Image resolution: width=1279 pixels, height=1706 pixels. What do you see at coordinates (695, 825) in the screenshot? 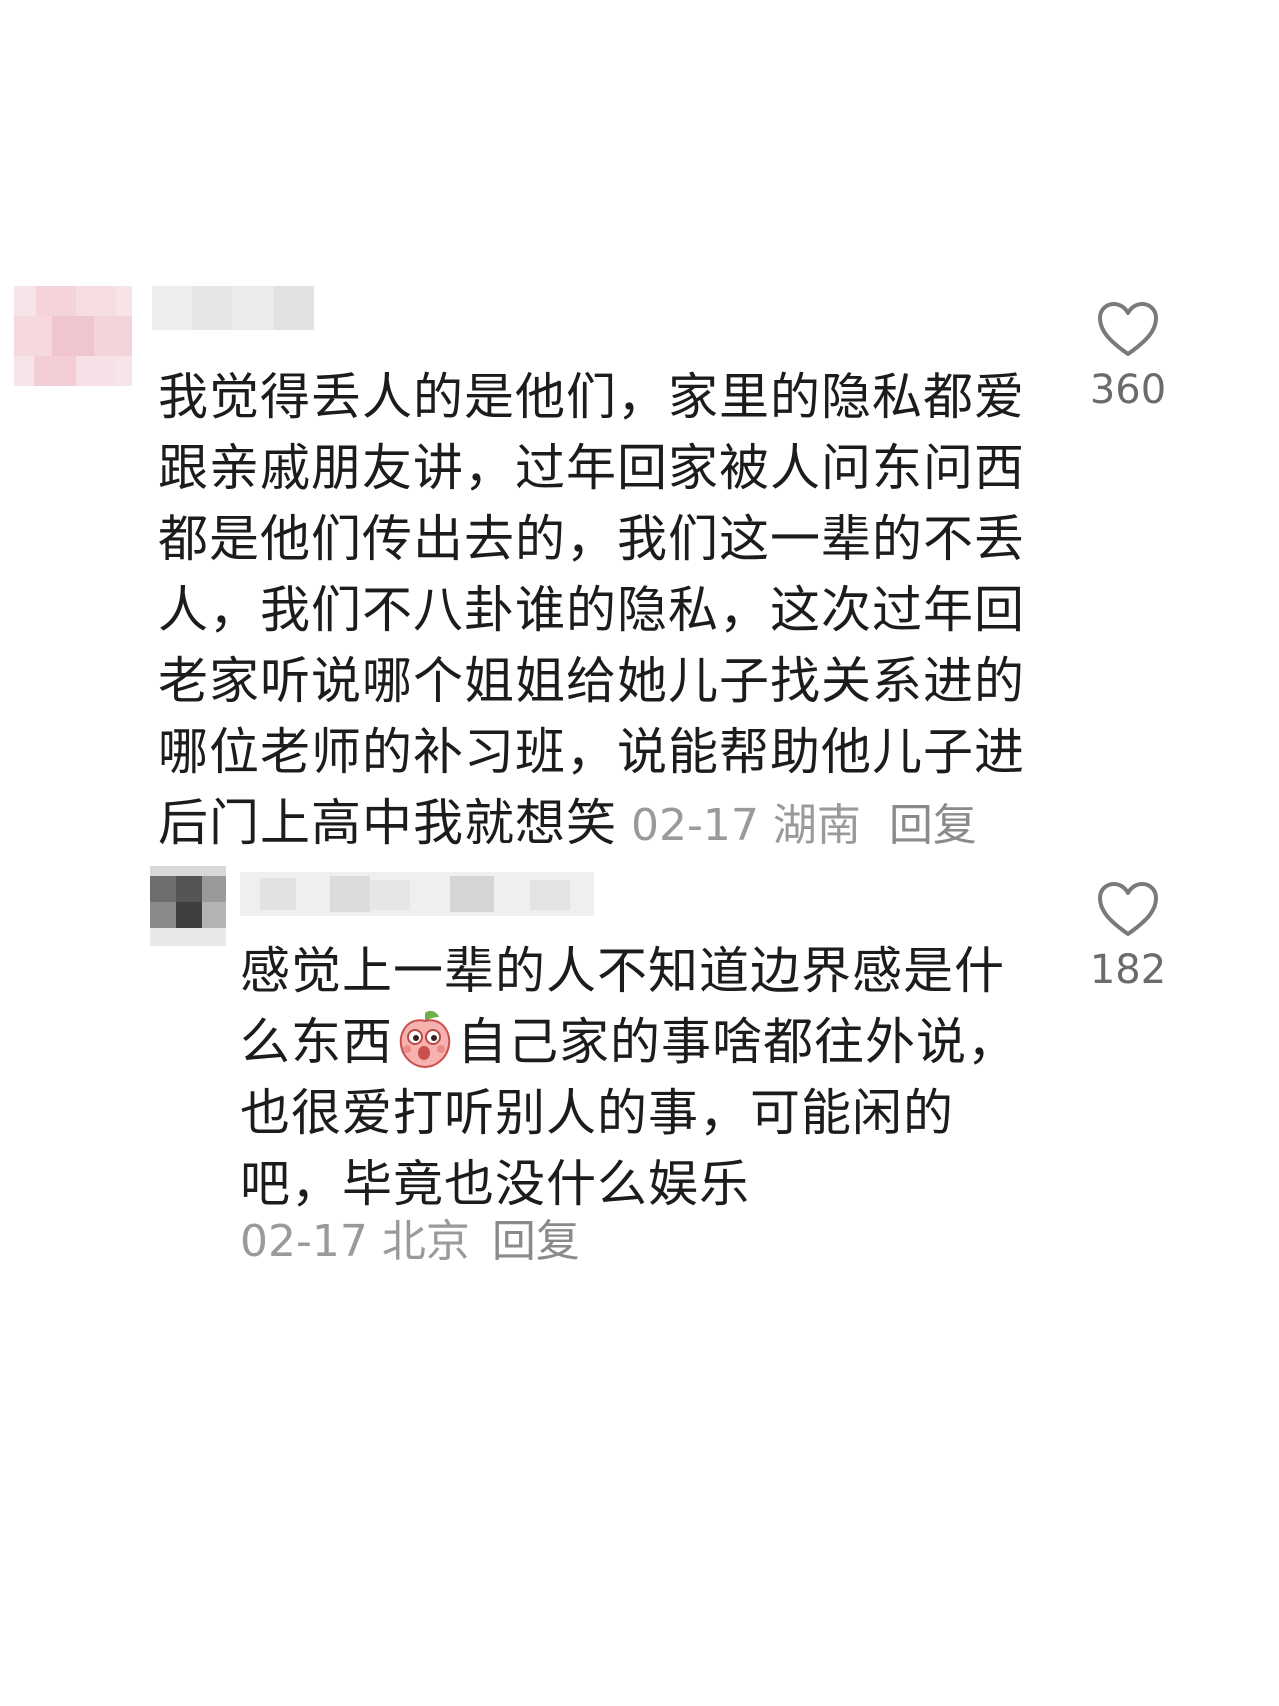
I see `comment-date: 02-17` at bounding box center [695, 825].